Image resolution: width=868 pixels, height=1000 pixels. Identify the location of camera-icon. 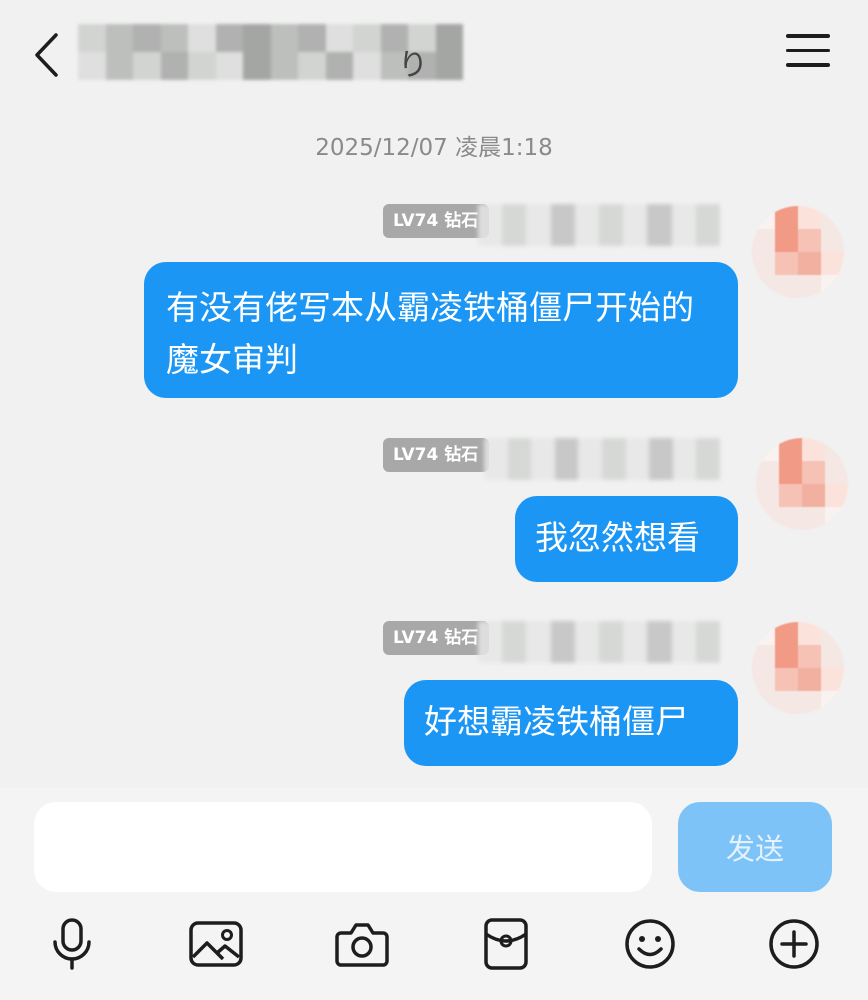
(362, 945).